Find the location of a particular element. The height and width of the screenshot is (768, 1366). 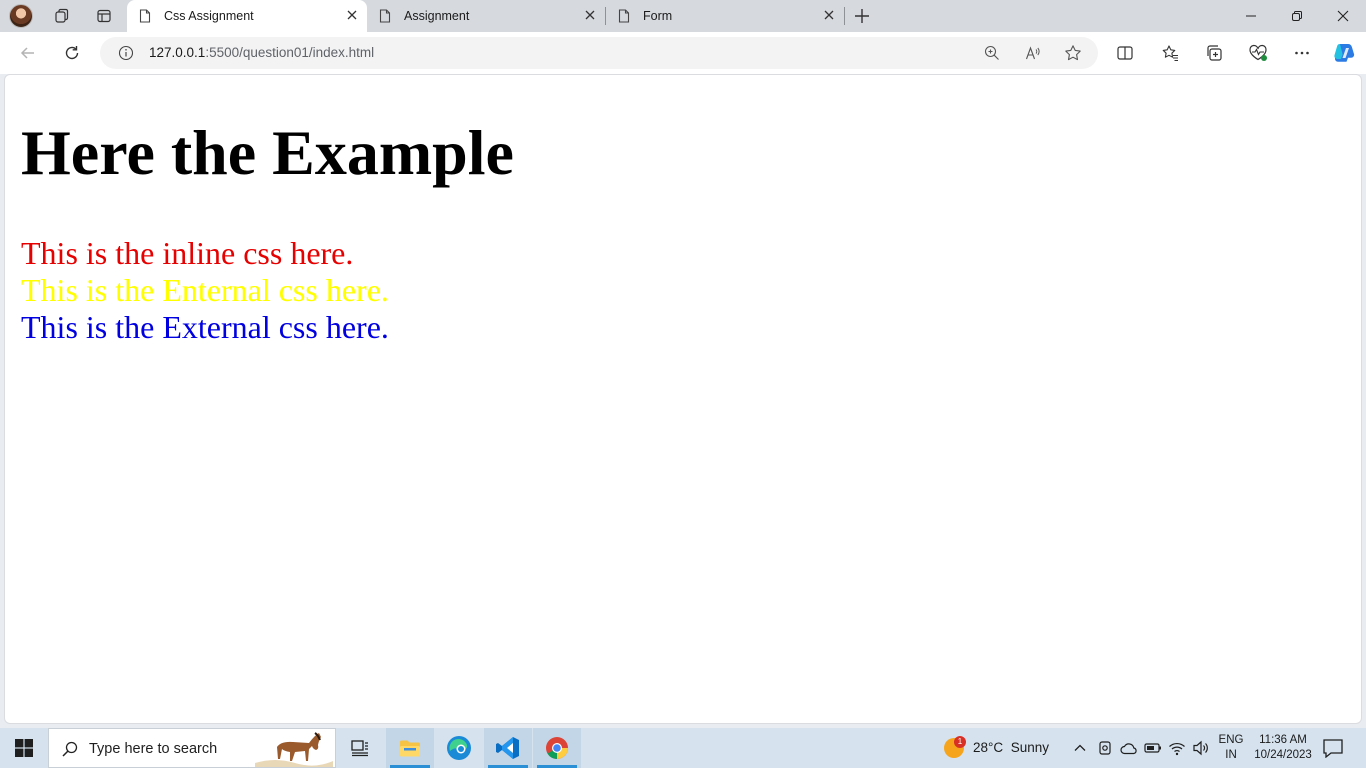

vscode-icon is located at coordinates (507, 748).